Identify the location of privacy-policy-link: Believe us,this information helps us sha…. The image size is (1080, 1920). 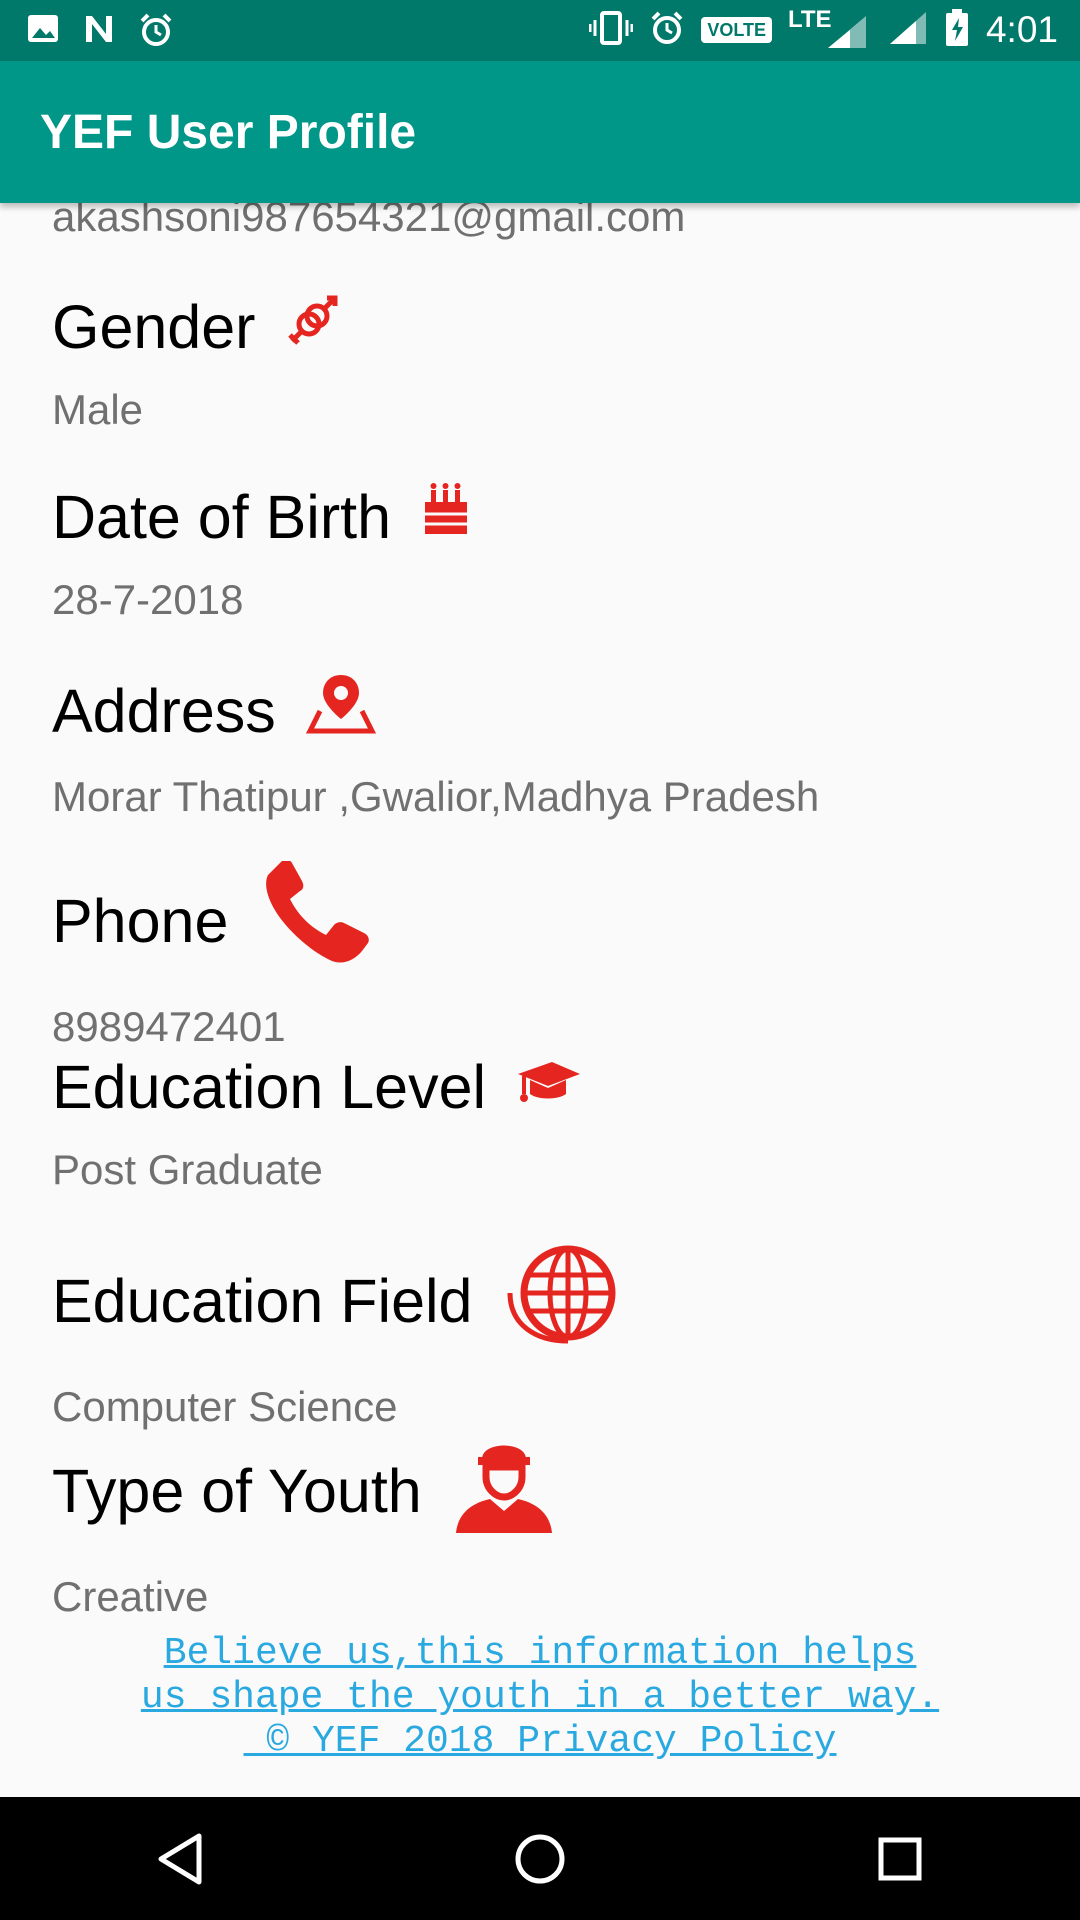
(540, 1698).